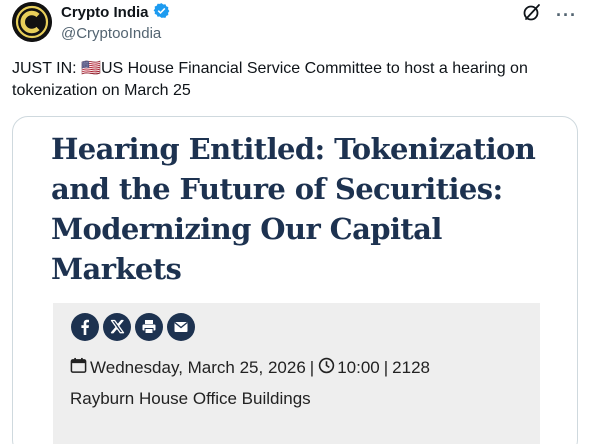 The width and height of the screenshot is (591, 444). Describe the element at coordinates (149, 327) in the screenshot. I see `print-icon` at that location.